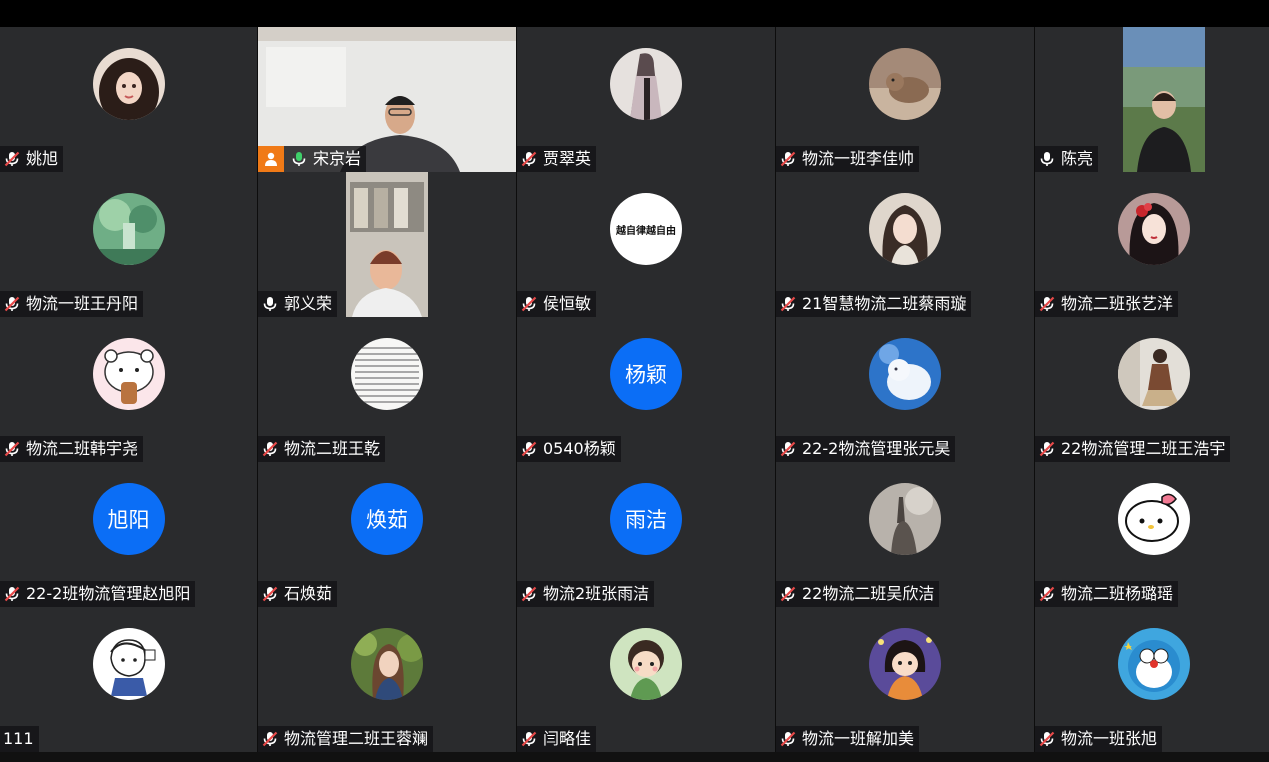 This screenshot has width=1269, height=762. What do you see at coordinates (579, 448) in the screenshot?
I see `participant-name: 0540杨颖` at bounding box center [579, 448].